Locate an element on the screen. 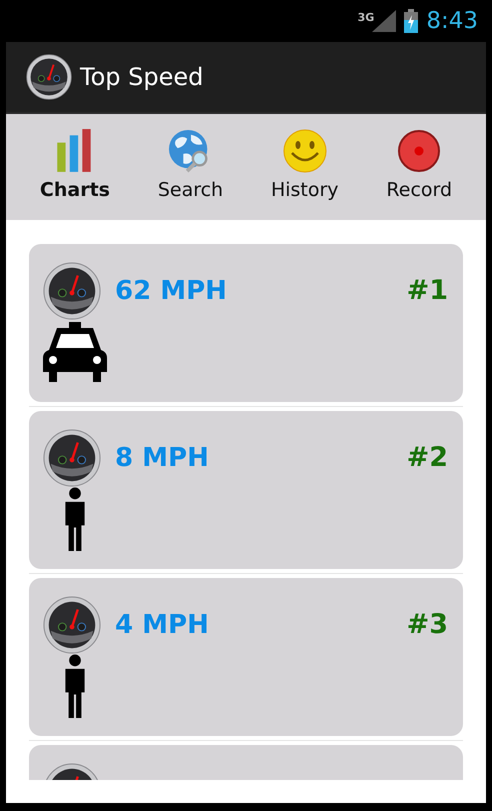 This screenshot has height=811, width=492. tab: Charts is located at coordinates (75, 166).